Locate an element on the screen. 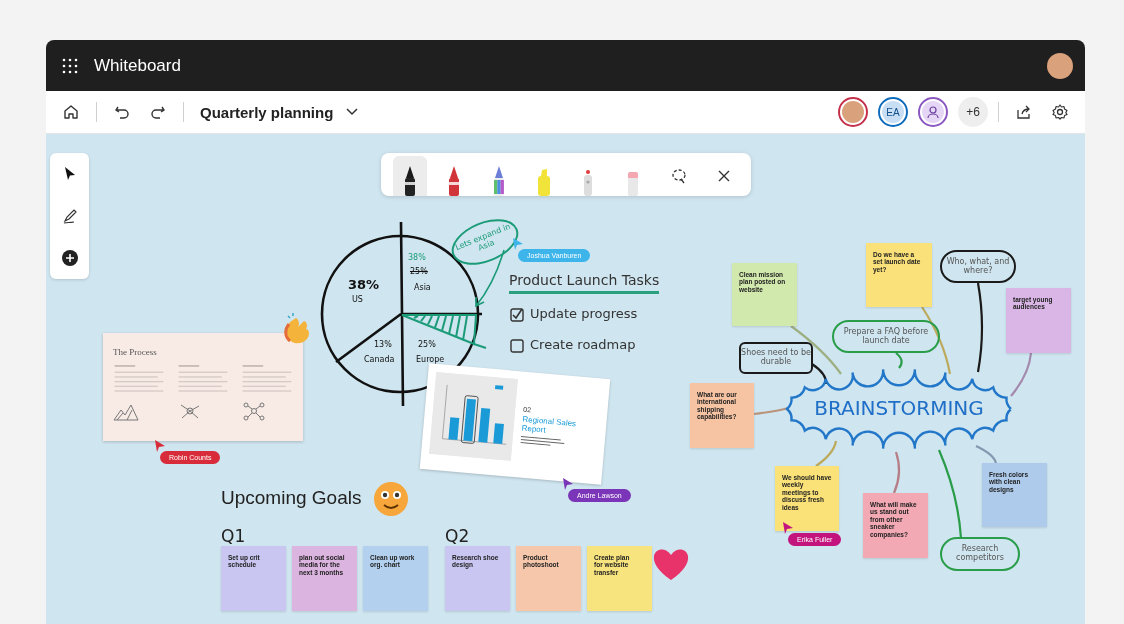  chart-label: Canada is located at coordinates (379, 359).